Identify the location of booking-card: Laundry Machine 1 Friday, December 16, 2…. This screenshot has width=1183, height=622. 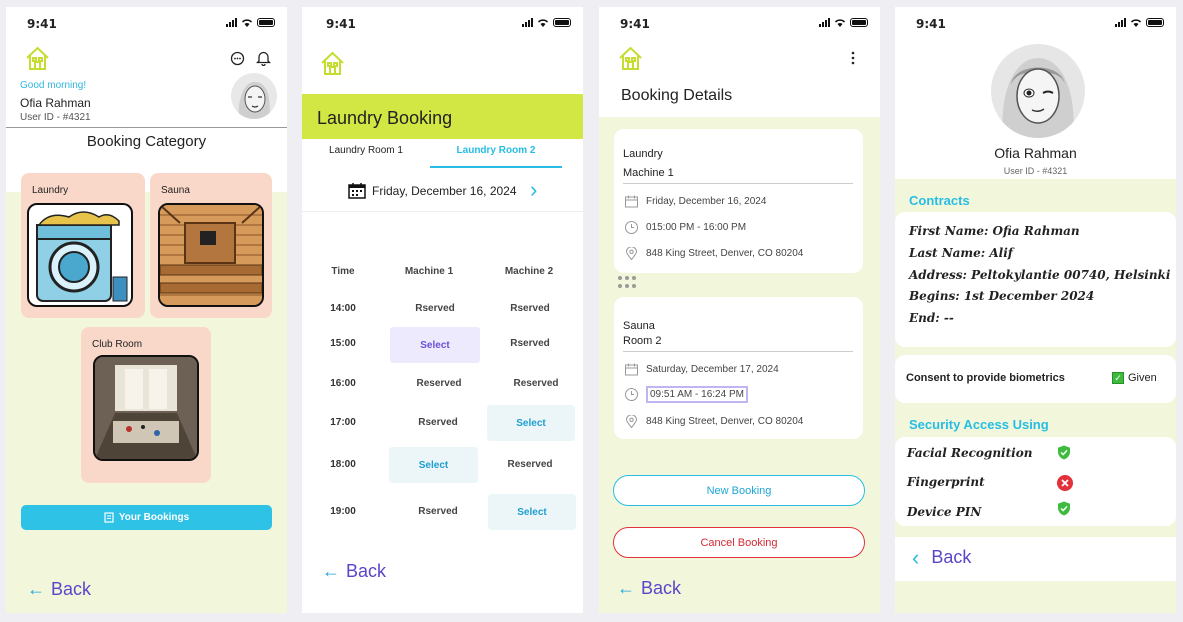
(738, 201).